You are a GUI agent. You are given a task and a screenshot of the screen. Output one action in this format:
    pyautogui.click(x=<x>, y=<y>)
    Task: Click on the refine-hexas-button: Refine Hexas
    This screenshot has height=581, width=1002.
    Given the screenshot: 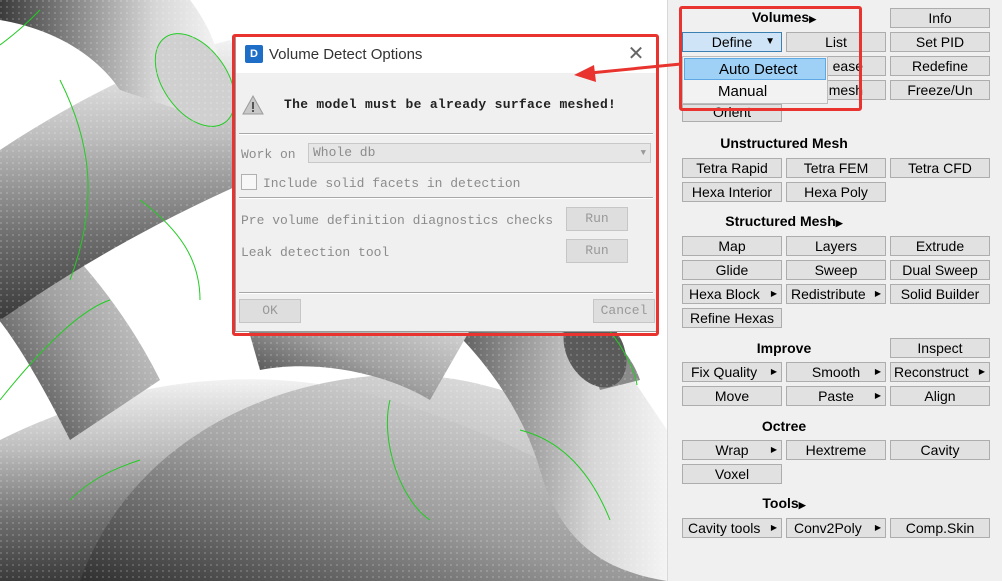 What is the action you would take?
    pyautogui.click(x=732, y=318)
    